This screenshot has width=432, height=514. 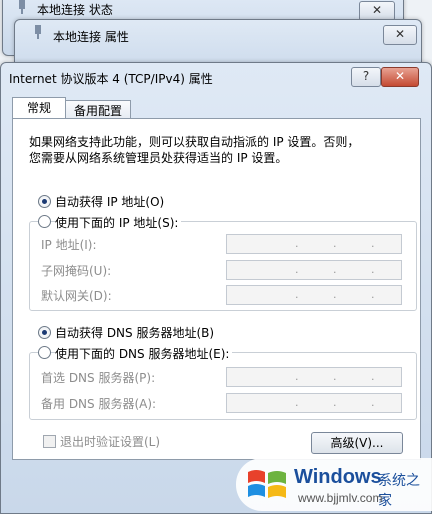 I want to click on dns-manual-label: 使用下面的 DNS 服务器地址(E):, so click(x=144, y=353).